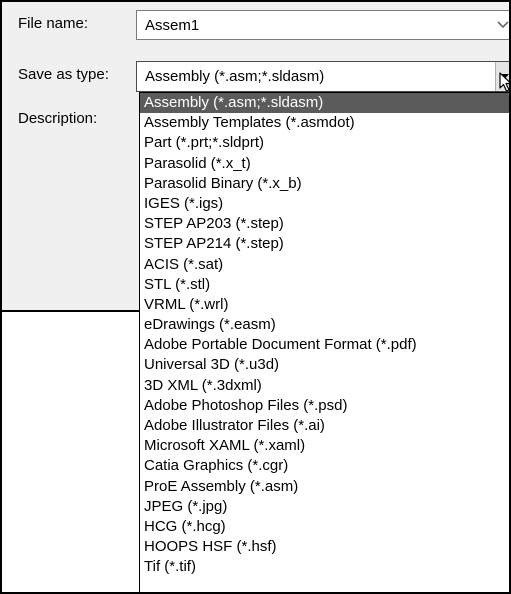  What do you see at coordinates (324, 103) in the screenshot?
I see `option-item: Assembly (*.asm;*.sldasm)` at bounding box center [324, 103].